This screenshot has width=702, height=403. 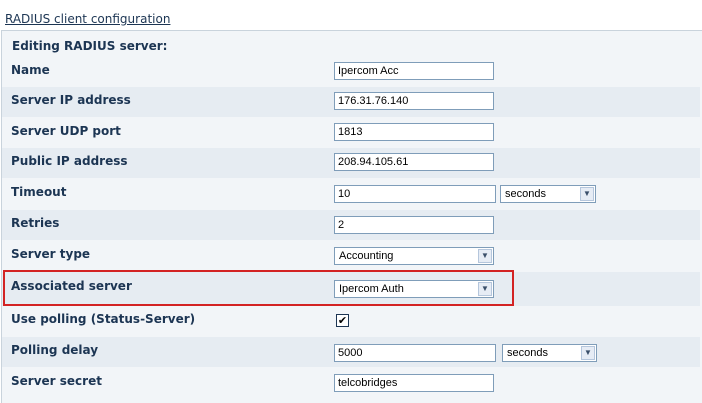 What do you see at coordinates (55, 350) in the screenshot?
I see `polling-delay-label: Polling delay` at bounding box center [55, 350].